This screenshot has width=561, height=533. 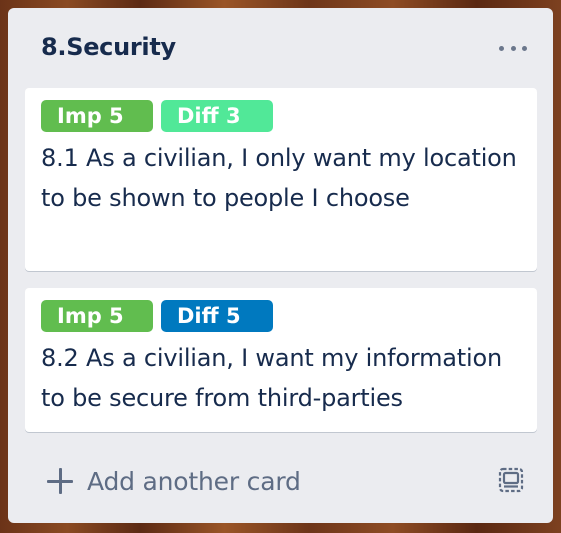 What do you see at coordinates (217, 116) in the screenshot?
I see `label-difficulty: Diff 3` at bounding box center [217, 116].